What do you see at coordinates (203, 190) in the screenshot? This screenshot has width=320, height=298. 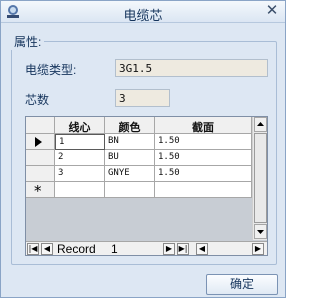 I see `table-cell-section` at bounding box center [203, 190].